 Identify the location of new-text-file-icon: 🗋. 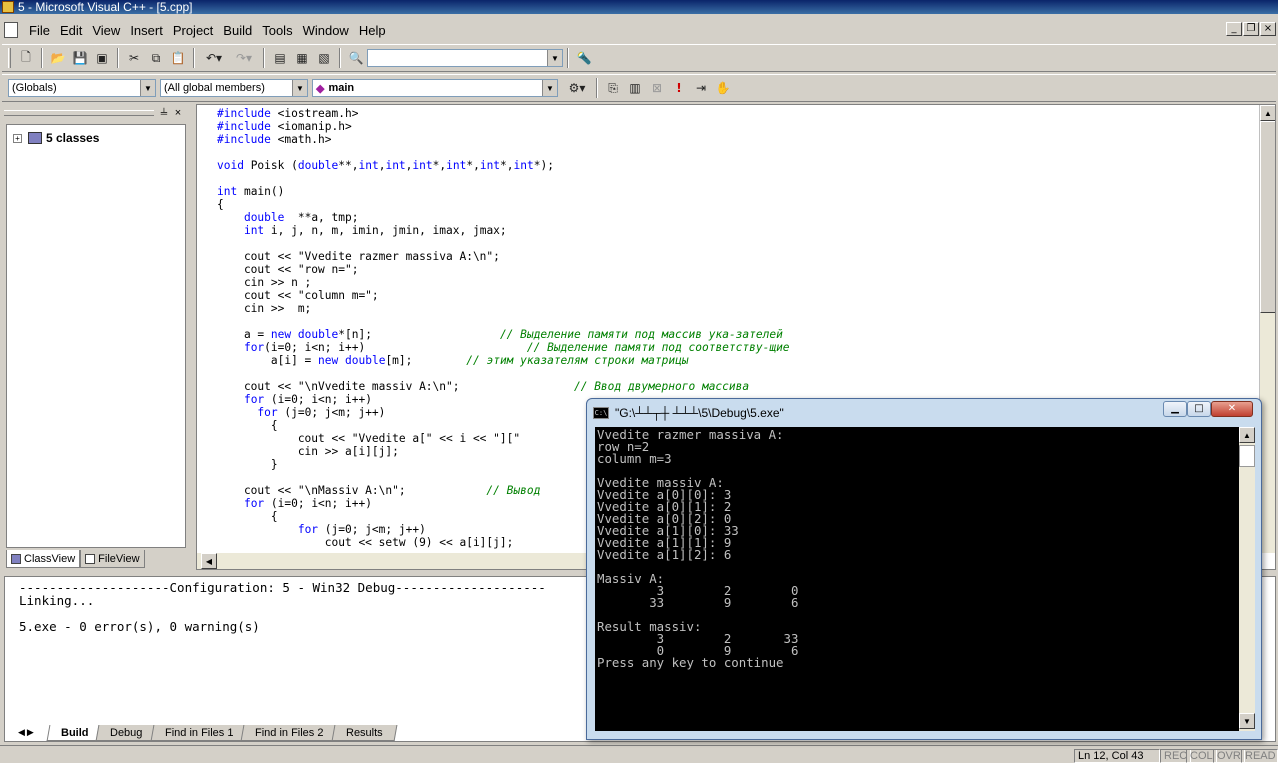
(26, 58).